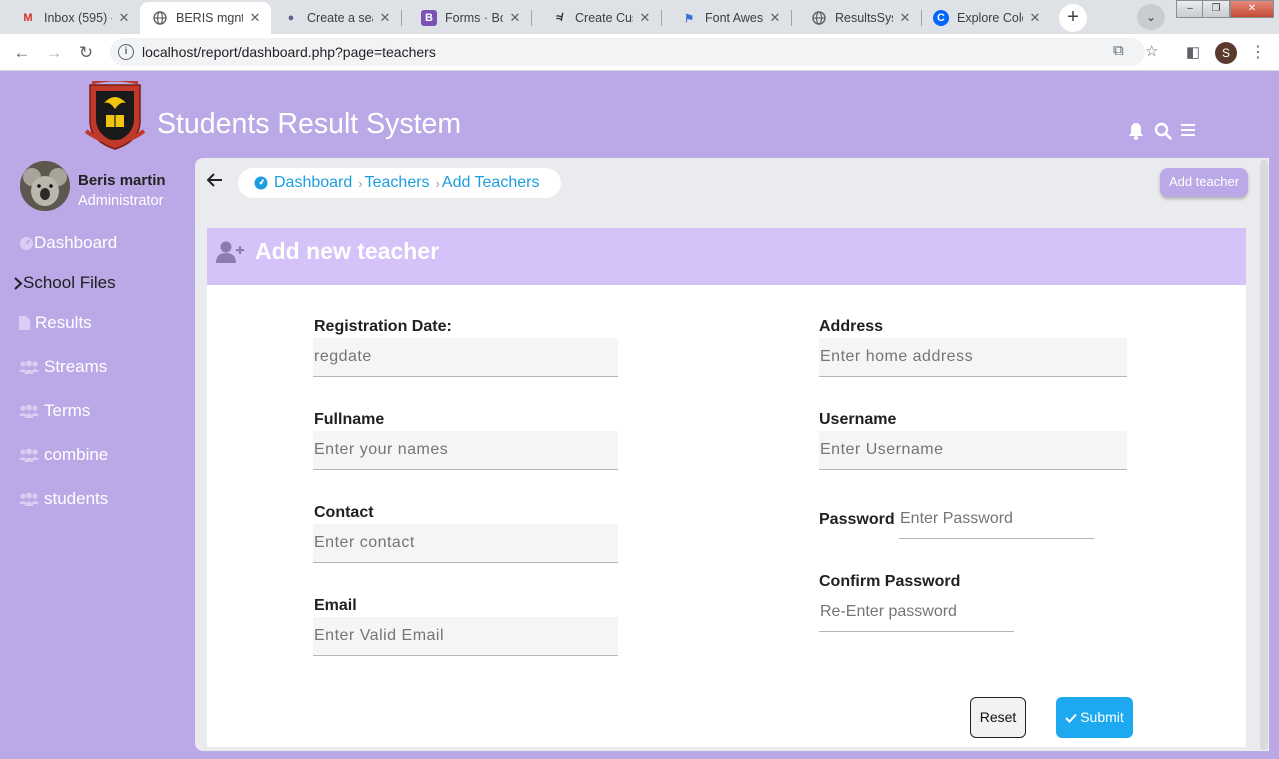 The height and width of the screenshot is (759, 1279). What do you see at coordinates (76, 366) in the screenshot?
I see `sidebar-item-label: Streams` at bounding box center [76, 366].